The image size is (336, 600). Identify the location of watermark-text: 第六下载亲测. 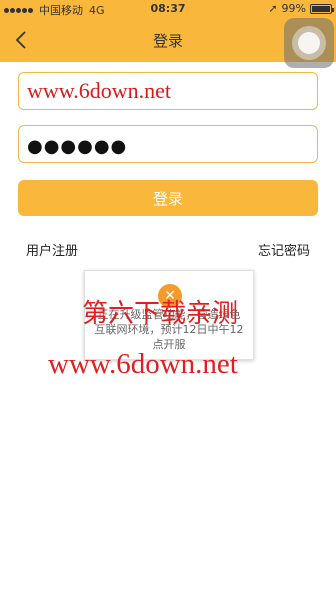
(160, 313).